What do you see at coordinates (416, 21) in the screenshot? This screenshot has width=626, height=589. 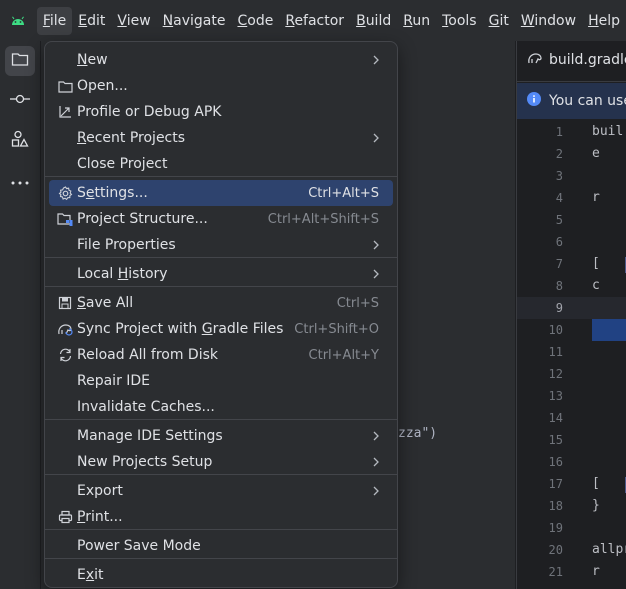 I see `menu-run: Run` at bounding box center [416, 21].